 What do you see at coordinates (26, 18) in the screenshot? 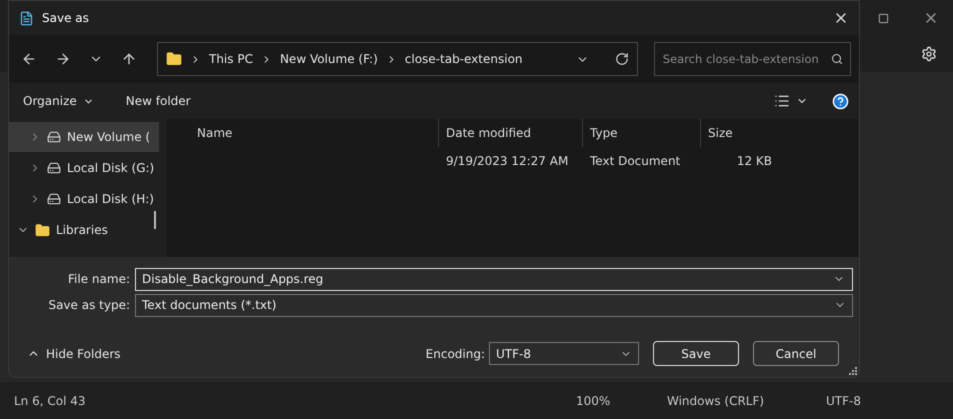
I see `notepad-icon` at bounding box center [26, 18].